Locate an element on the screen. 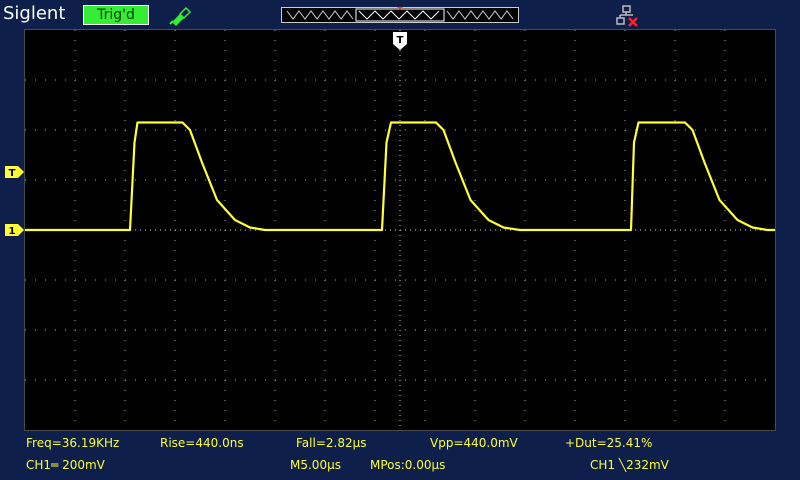  probe-icon is located at coordinates (180, 16).